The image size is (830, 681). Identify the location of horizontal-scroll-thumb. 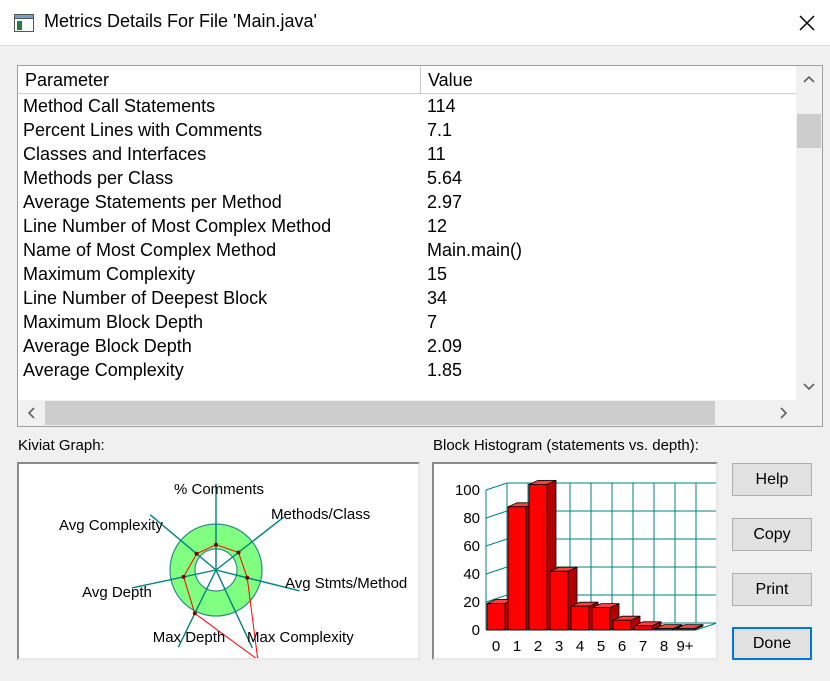
(380, 413).